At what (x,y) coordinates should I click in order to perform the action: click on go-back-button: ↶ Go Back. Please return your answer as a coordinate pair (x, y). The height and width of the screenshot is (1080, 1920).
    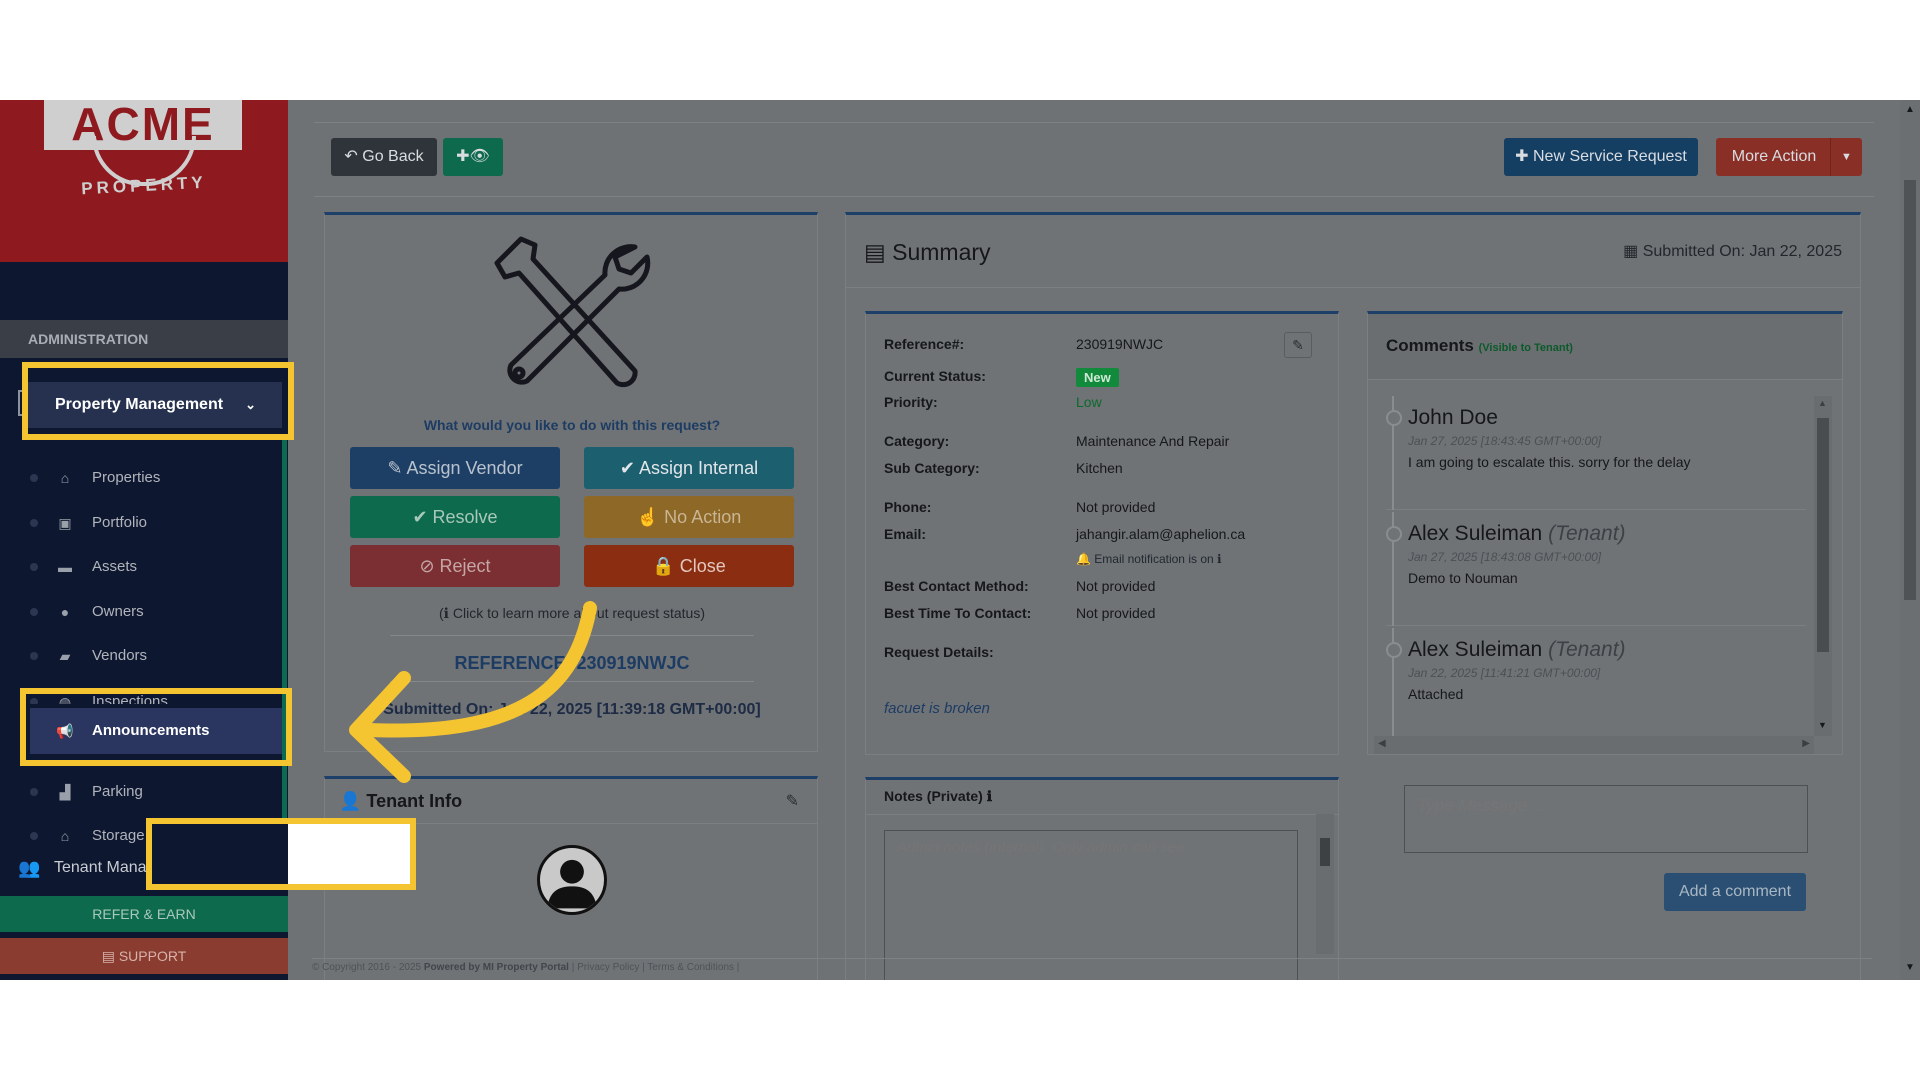
    Looking at the image, I should click on (384, 157).